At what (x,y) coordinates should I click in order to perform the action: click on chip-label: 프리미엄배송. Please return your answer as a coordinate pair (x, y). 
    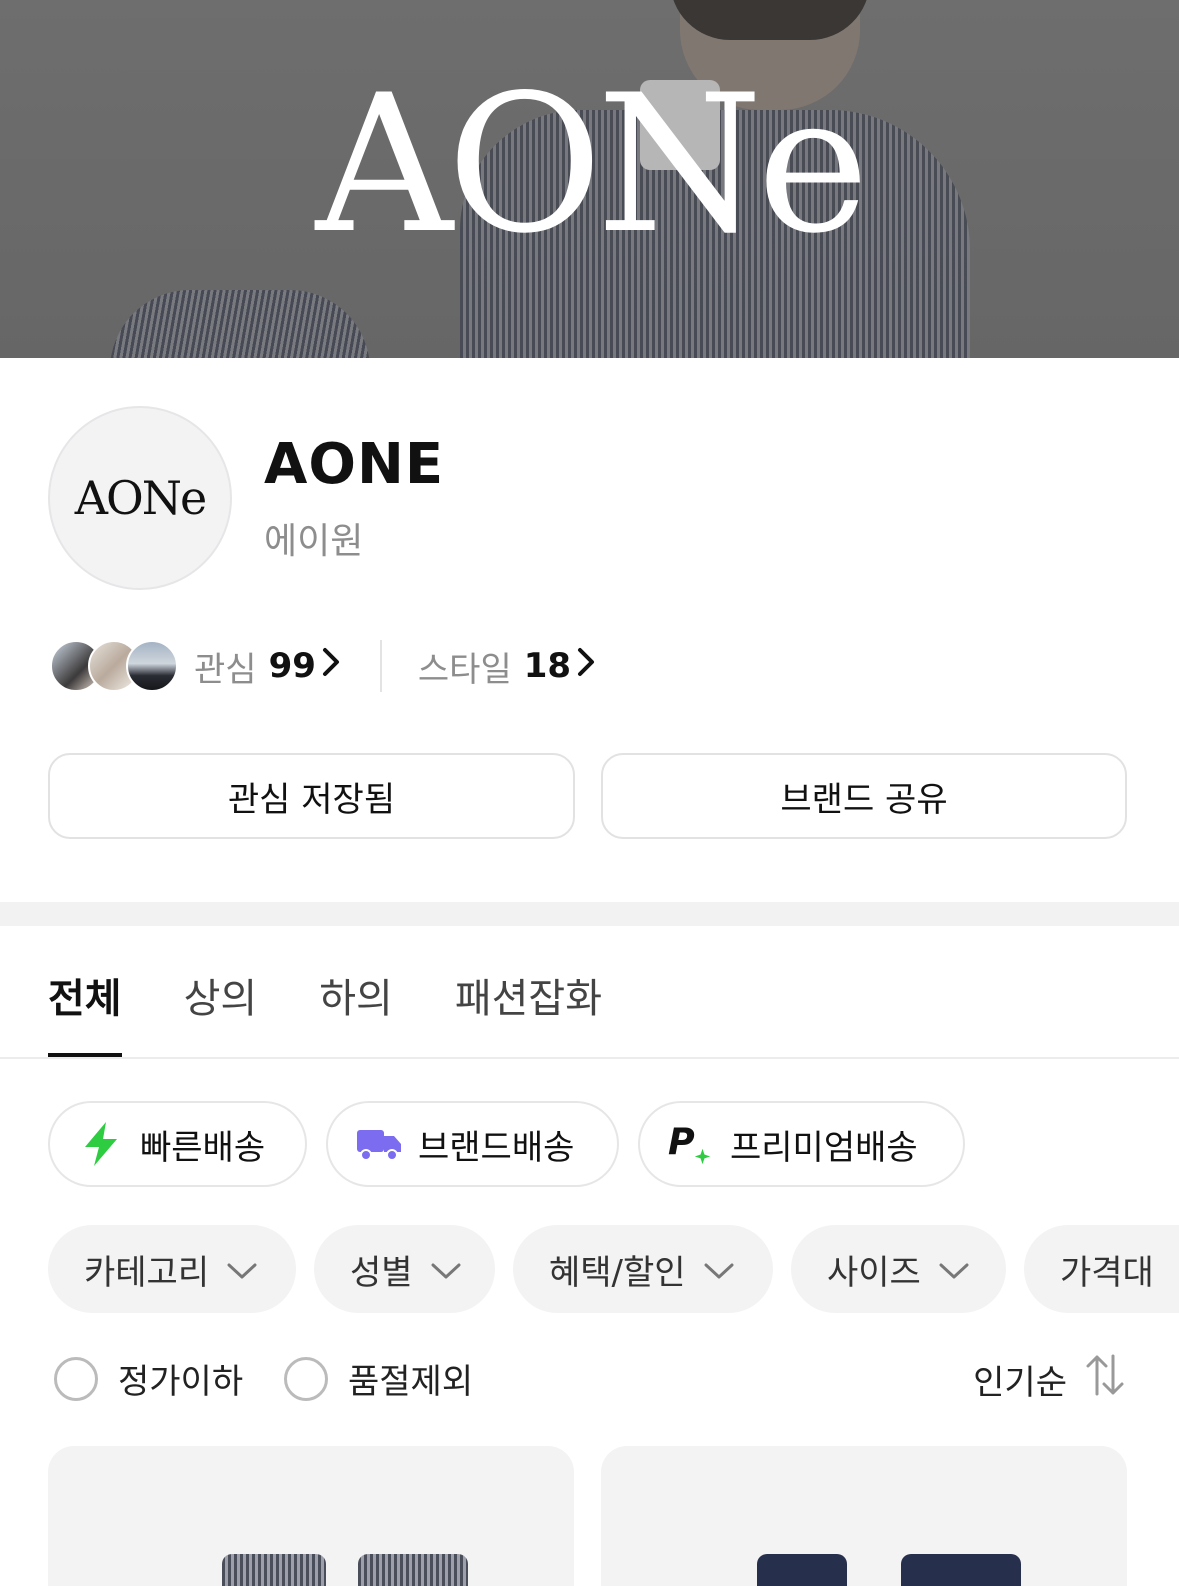
    Looking at the image, I should click on (824, 1147).